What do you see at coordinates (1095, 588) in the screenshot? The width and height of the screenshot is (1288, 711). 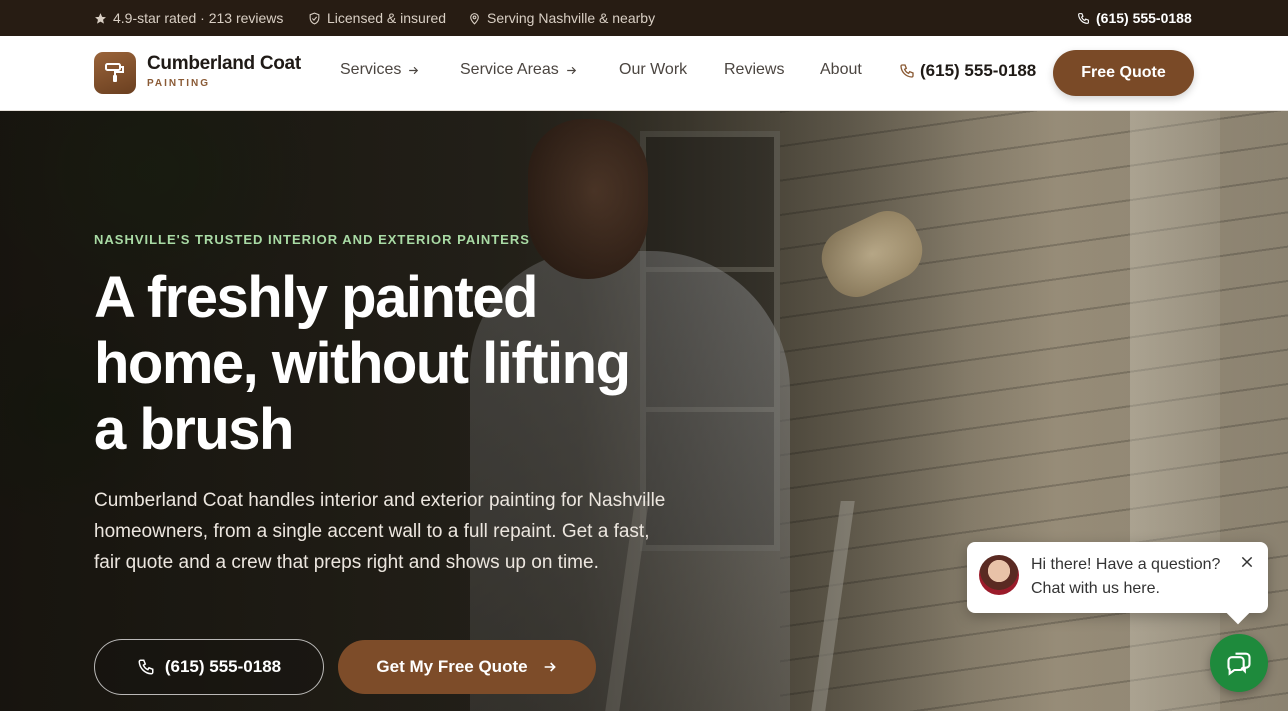 I see `chat-line-2: Chat with us here.` at bounding box center [1095, 588].